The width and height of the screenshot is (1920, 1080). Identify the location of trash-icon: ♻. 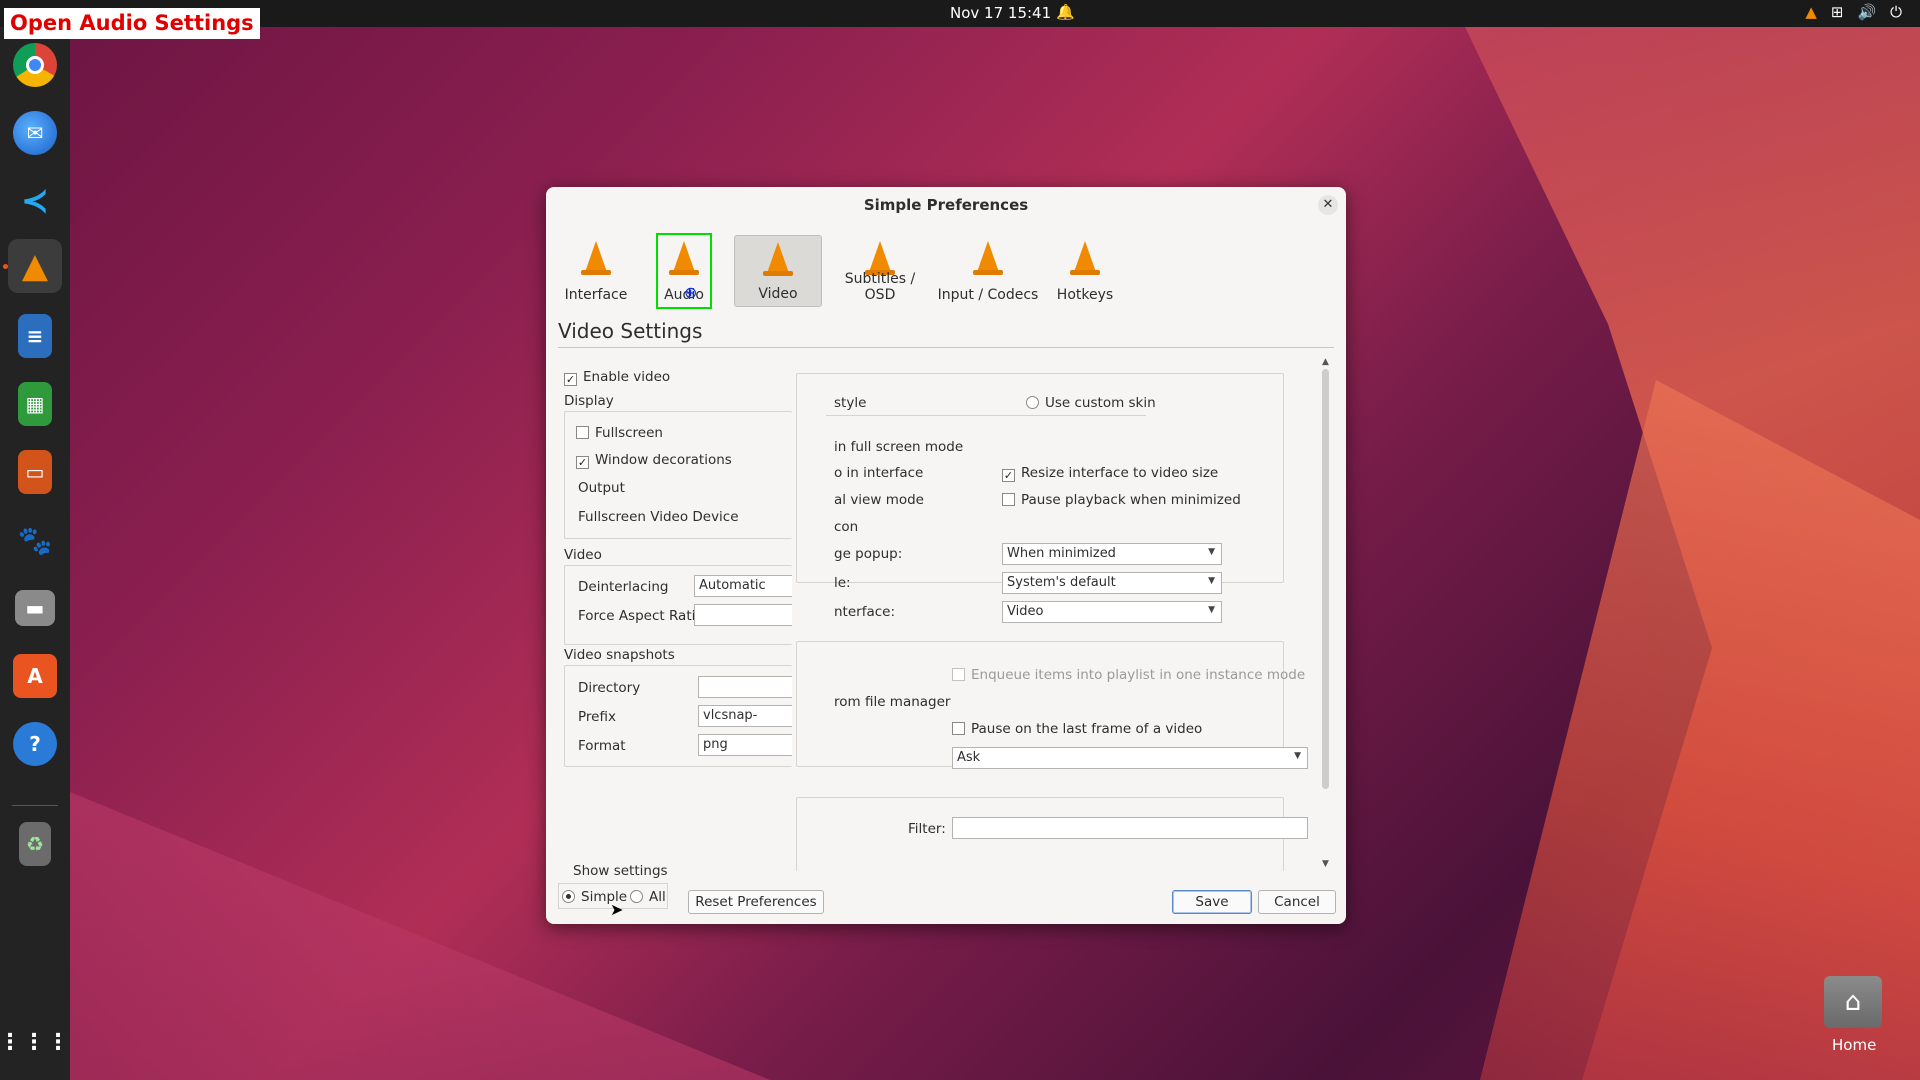
(35, 844).